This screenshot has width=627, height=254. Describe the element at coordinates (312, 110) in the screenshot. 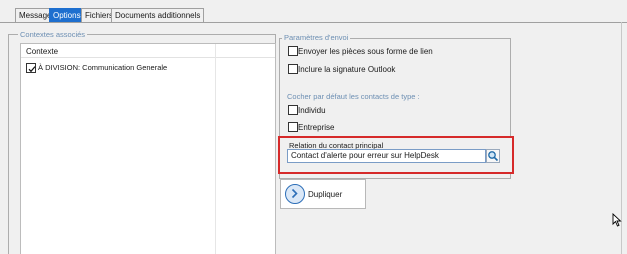

I see `individual-label: Individu` at that location.